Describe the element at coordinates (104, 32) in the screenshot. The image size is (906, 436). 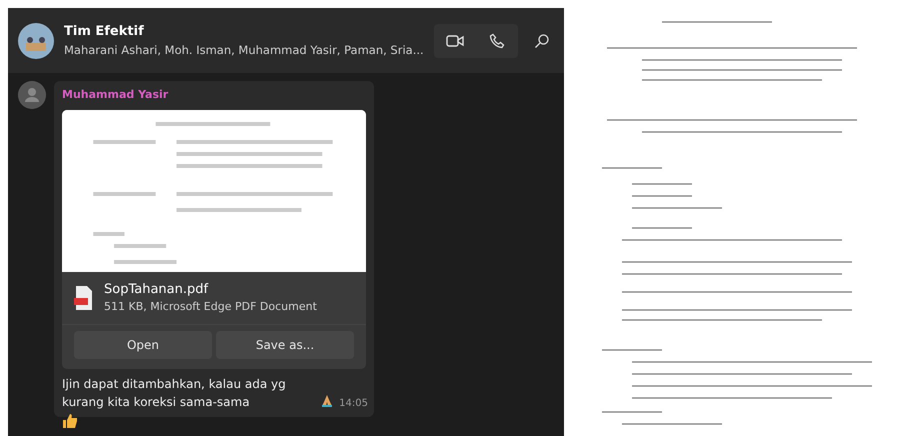
I see `group-title: Tim Efektif` at that location.